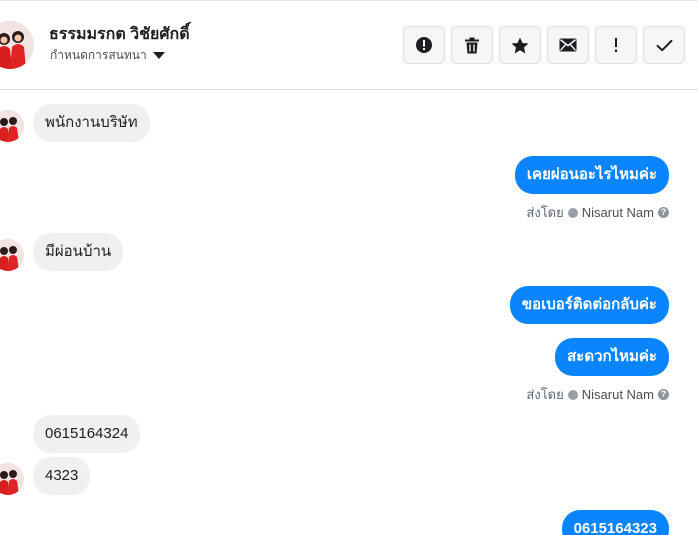 This screenshot has width=698, height=535. I want to click on alert-circle-icon, so click(424, 45).